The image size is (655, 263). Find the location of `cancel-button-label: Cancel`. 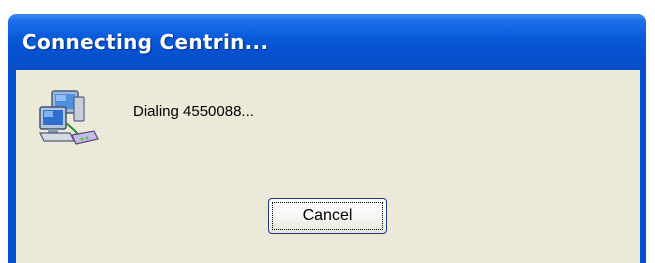

cancel-button-label: Cancel is located at coordinates (327, 216).